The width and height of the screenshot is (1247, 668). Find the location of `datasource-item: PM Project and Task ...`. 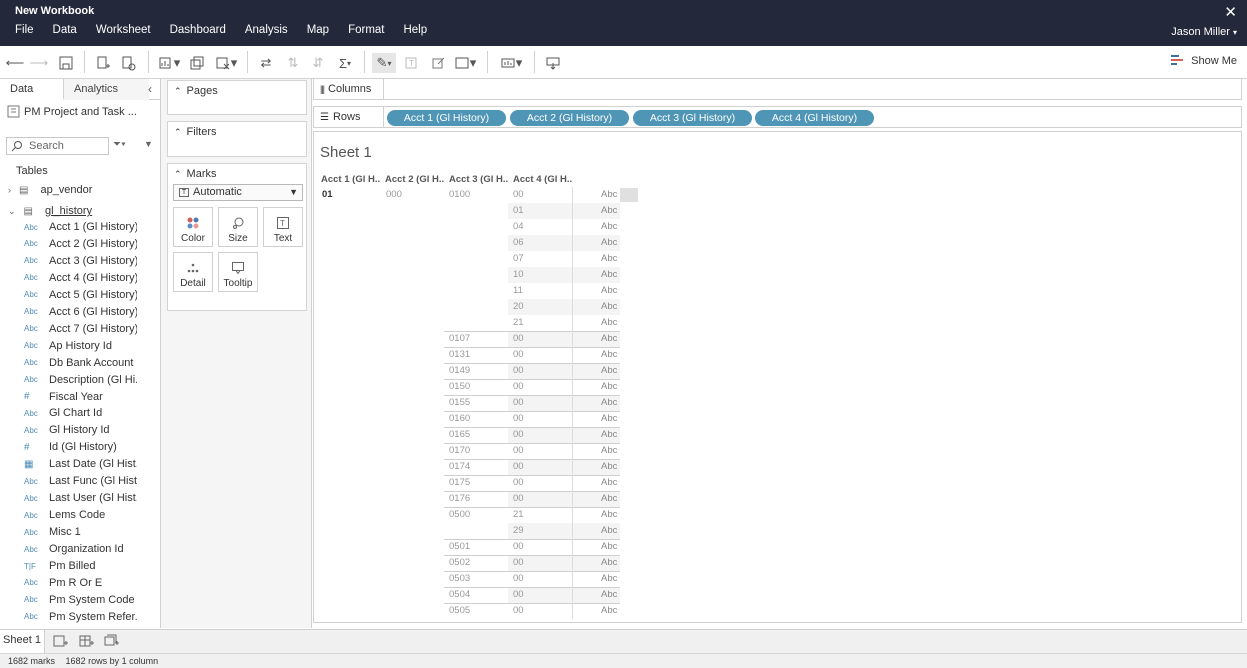

datasource-item: PM Project and Task ... is located at coordinates (72, 111).